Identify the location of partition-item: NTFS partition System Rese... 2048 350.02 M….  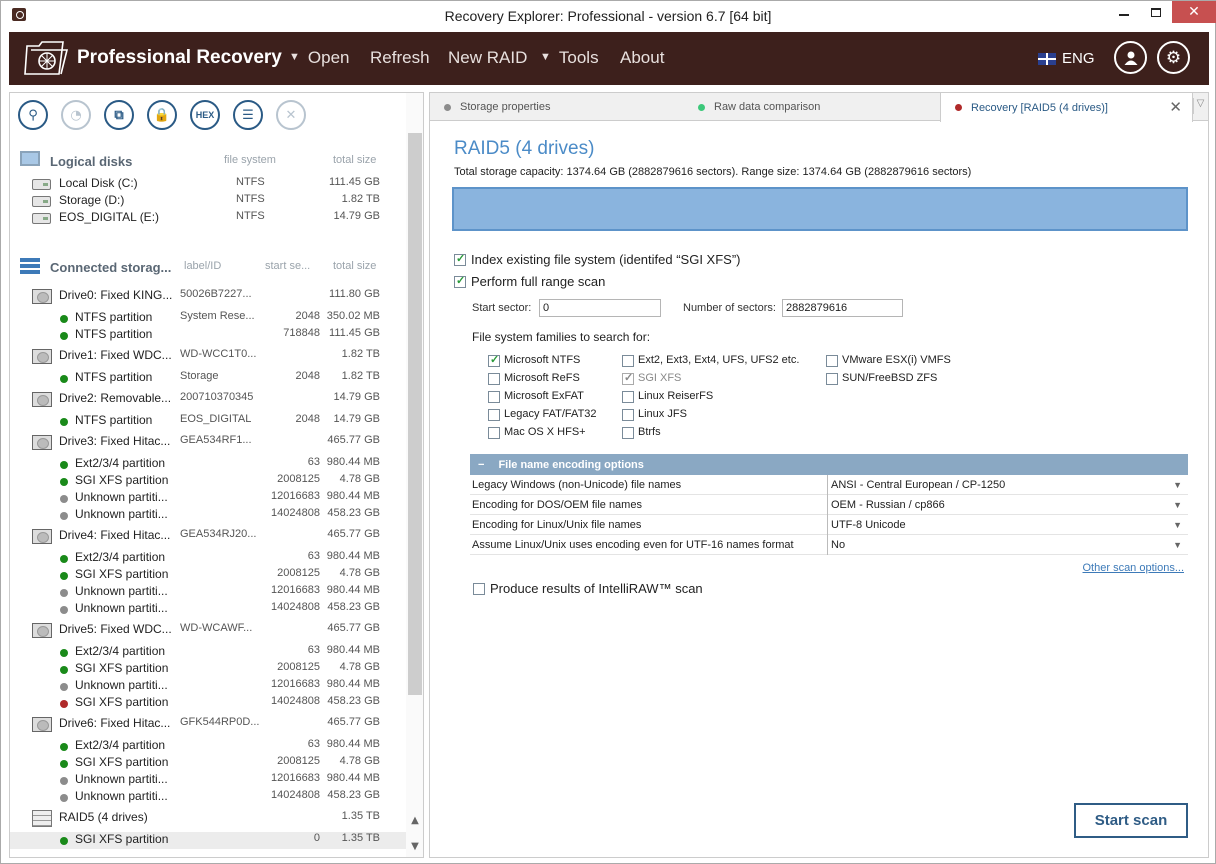
(208, 318).